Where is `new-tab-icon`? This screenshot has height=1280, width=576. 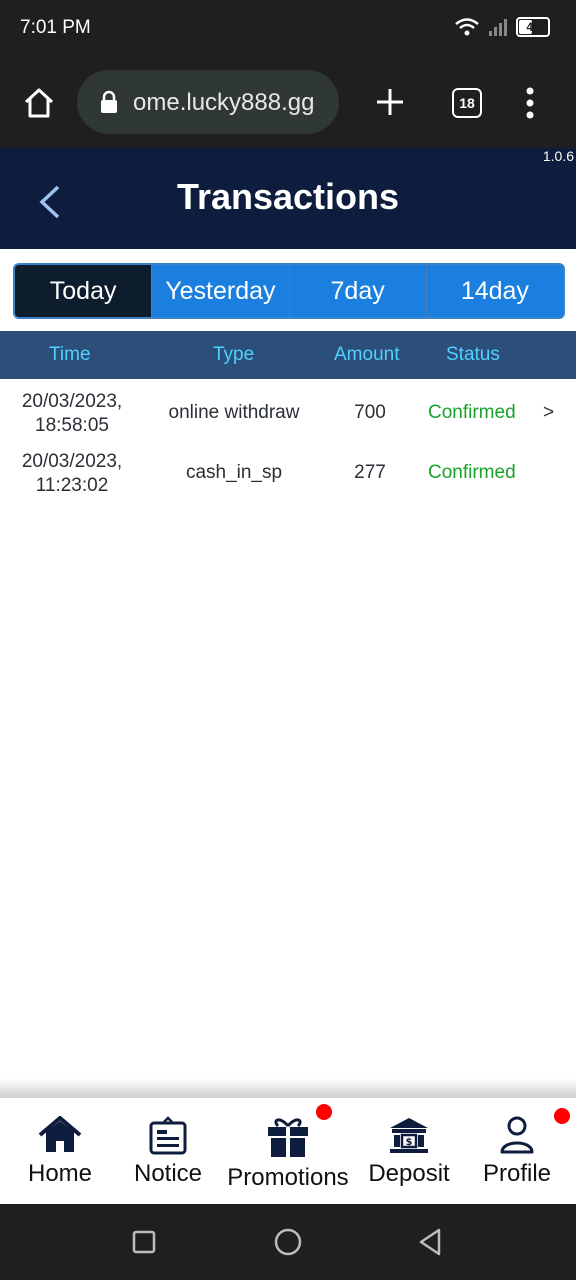
new-tab-icon is located at coordinates (390, 102).